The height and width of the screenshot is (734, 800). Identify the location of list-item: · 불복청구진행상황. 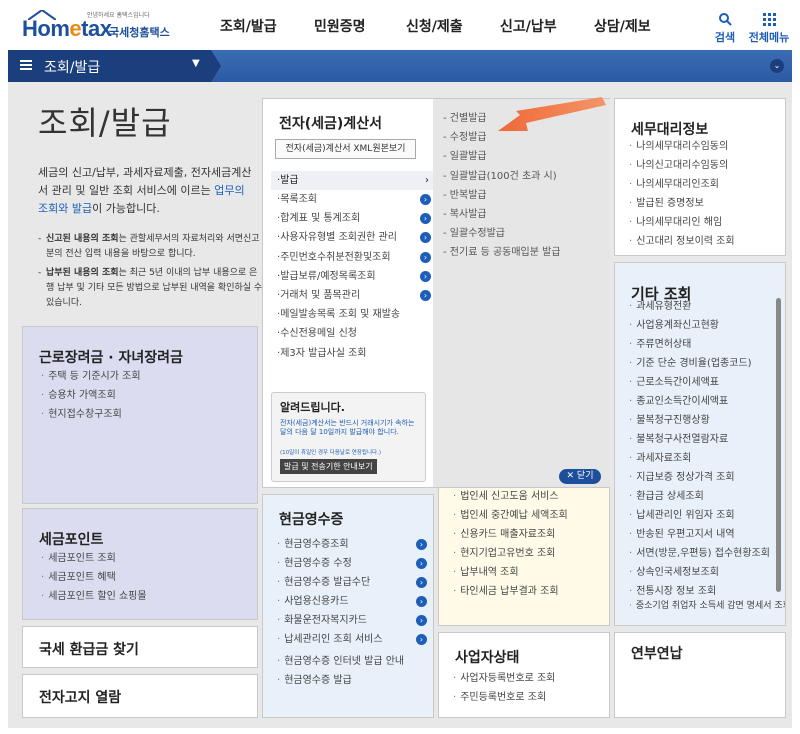
(707, 420).